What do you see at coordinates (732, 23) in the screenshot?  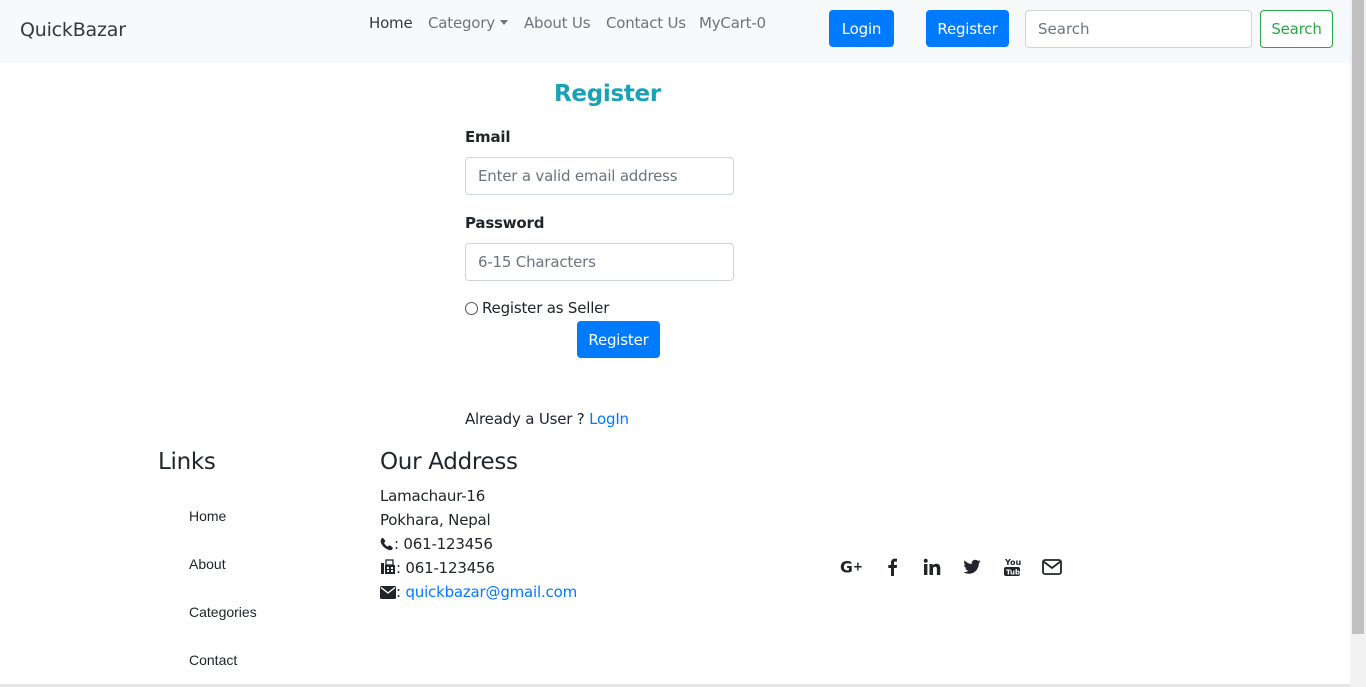 I see `nav-mycart: MyCart-0` at bounding box center [732, 23].